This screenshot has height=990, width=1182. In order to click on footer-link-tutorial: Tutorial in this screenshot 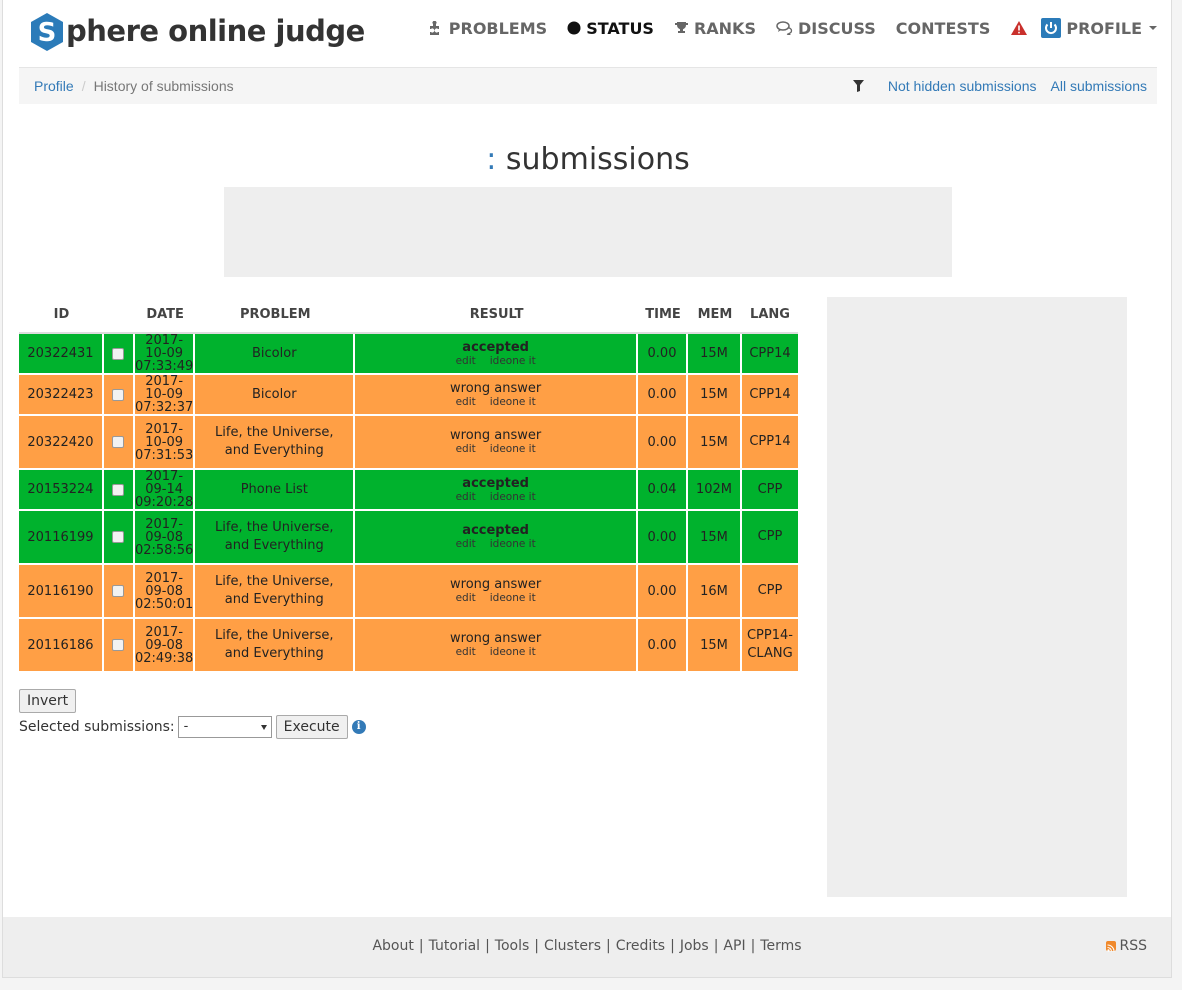, I will do `click(454, 946)`.